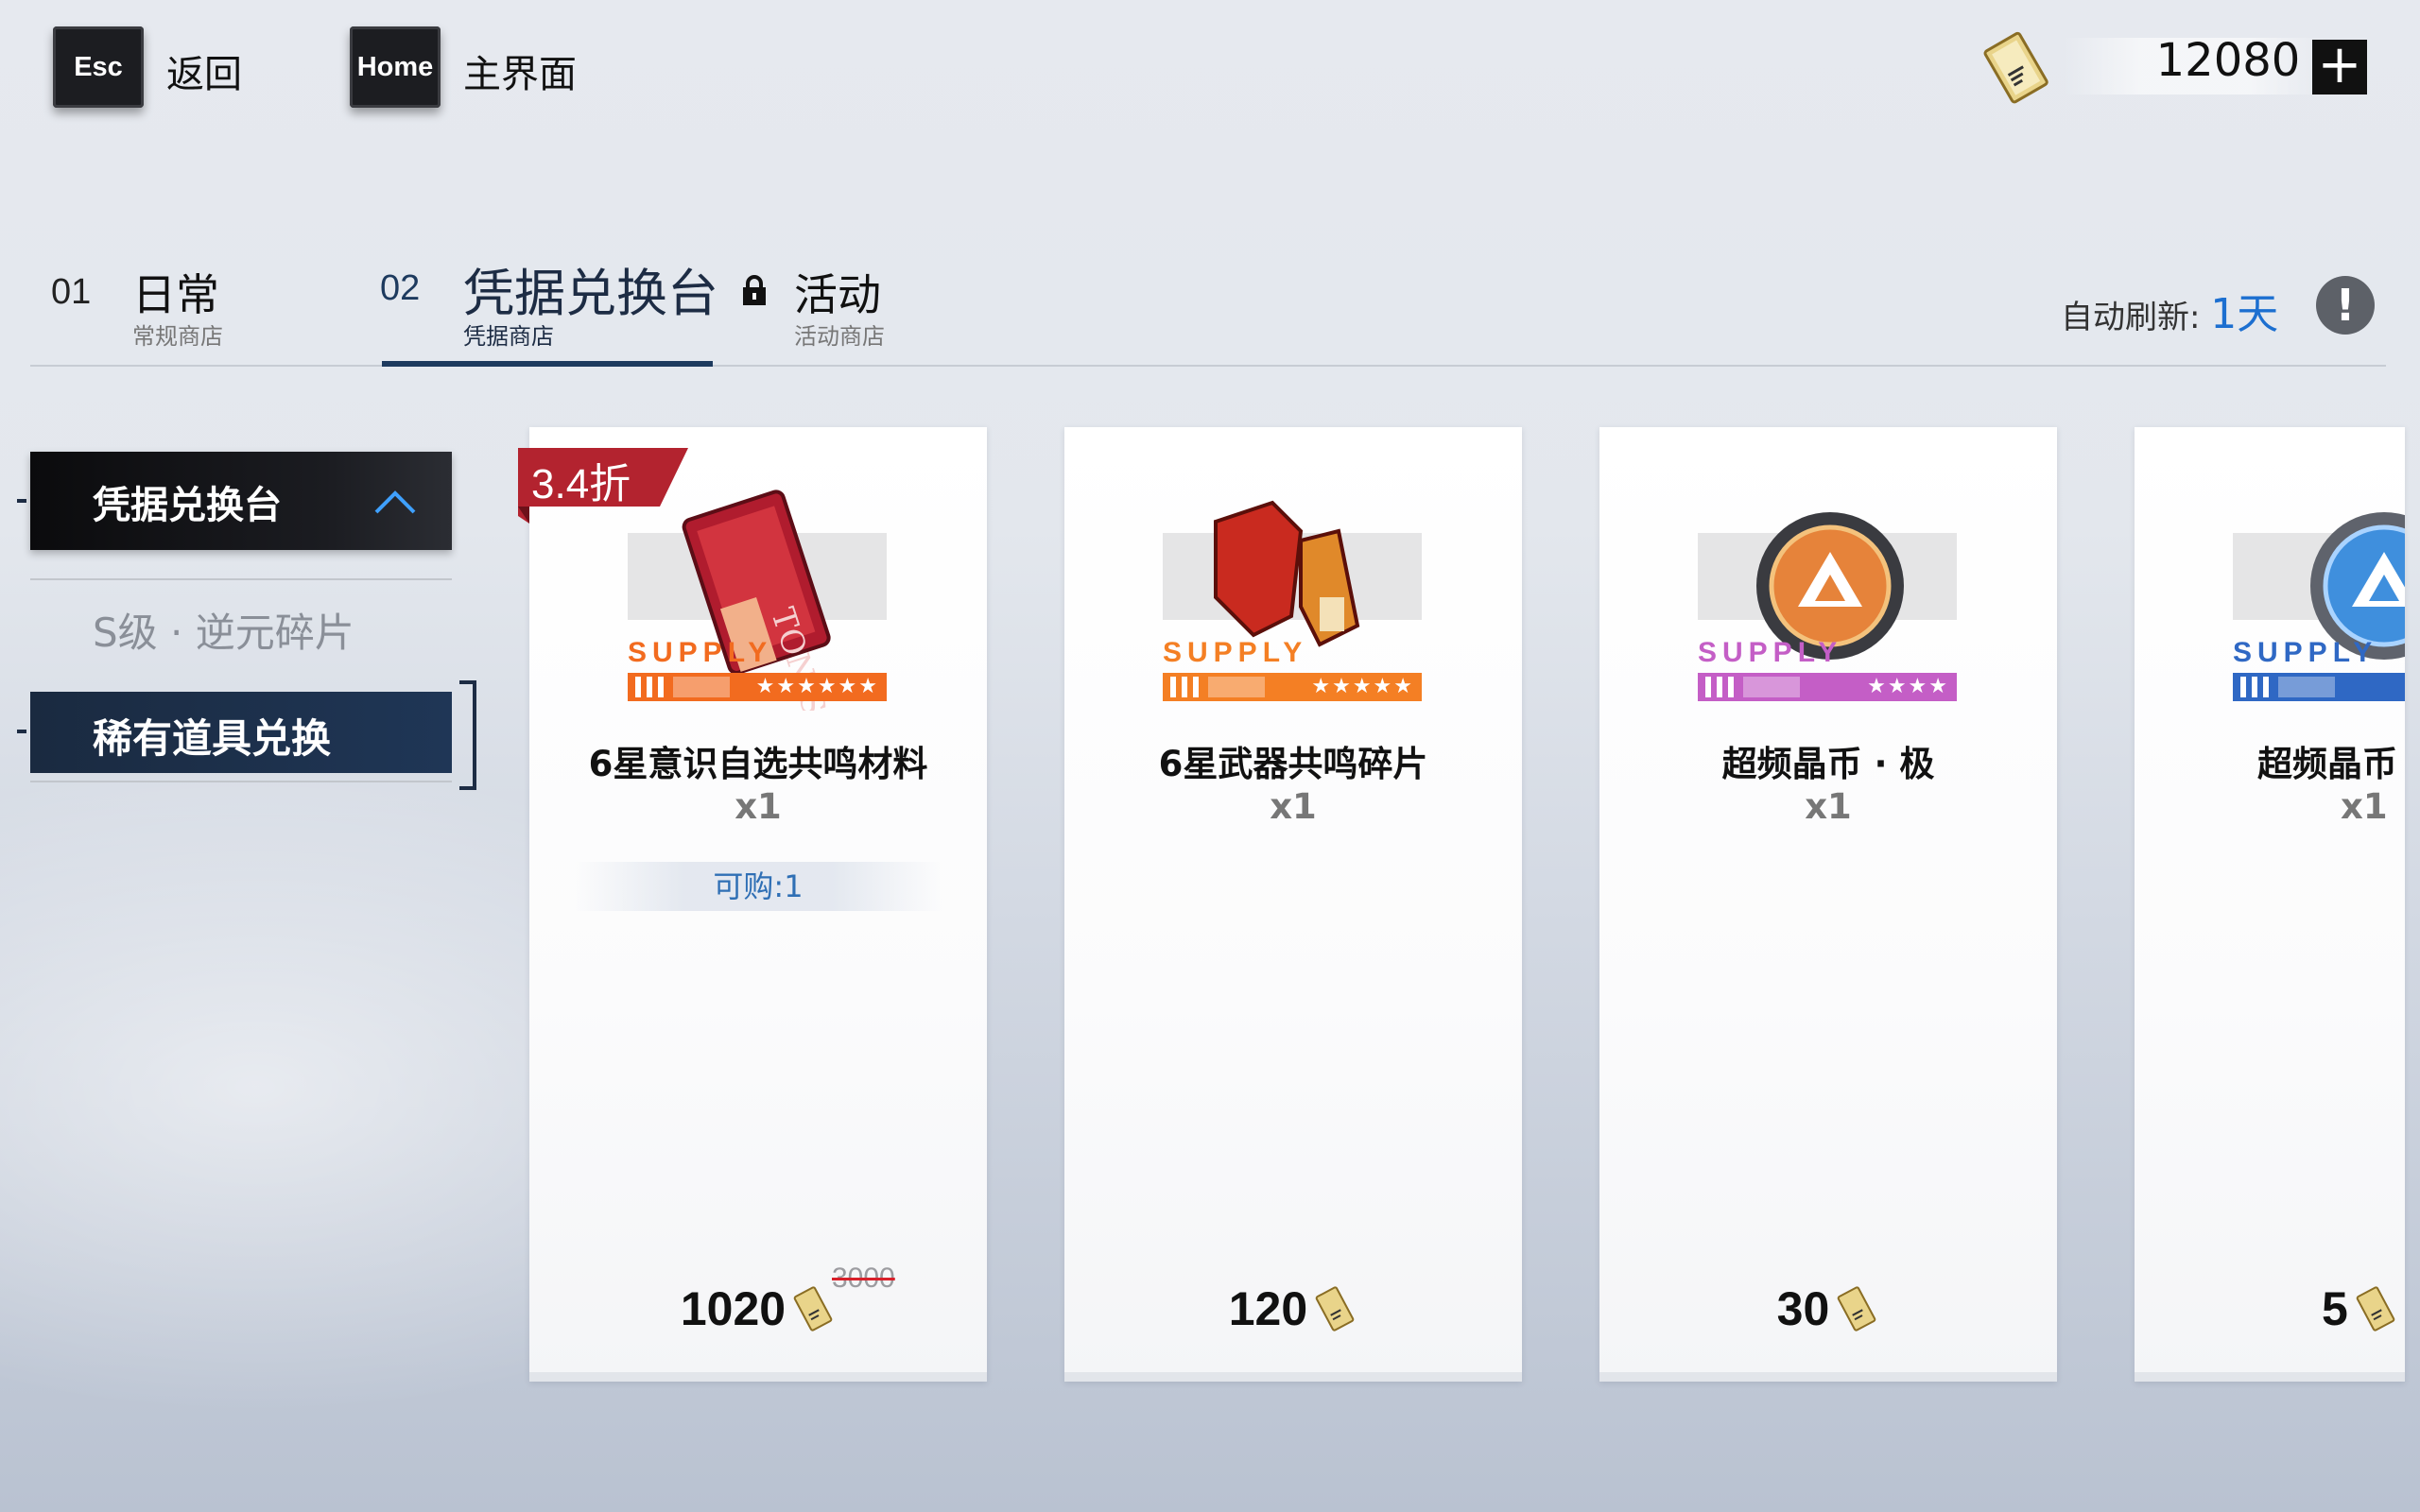  I want to click on rarity-stars: ★★★★★★, so click(817, 686).